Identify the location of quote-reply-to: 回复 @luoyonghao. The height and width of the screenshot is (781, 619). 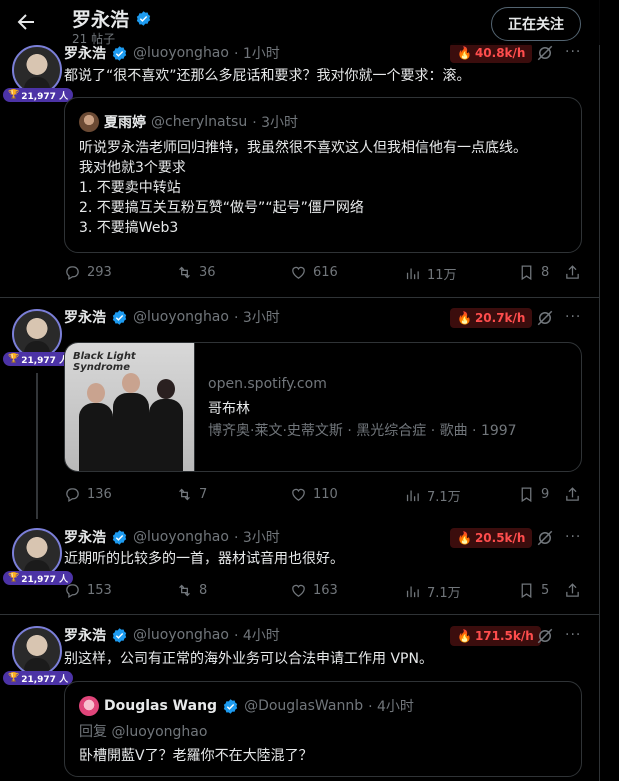
(143, 732).